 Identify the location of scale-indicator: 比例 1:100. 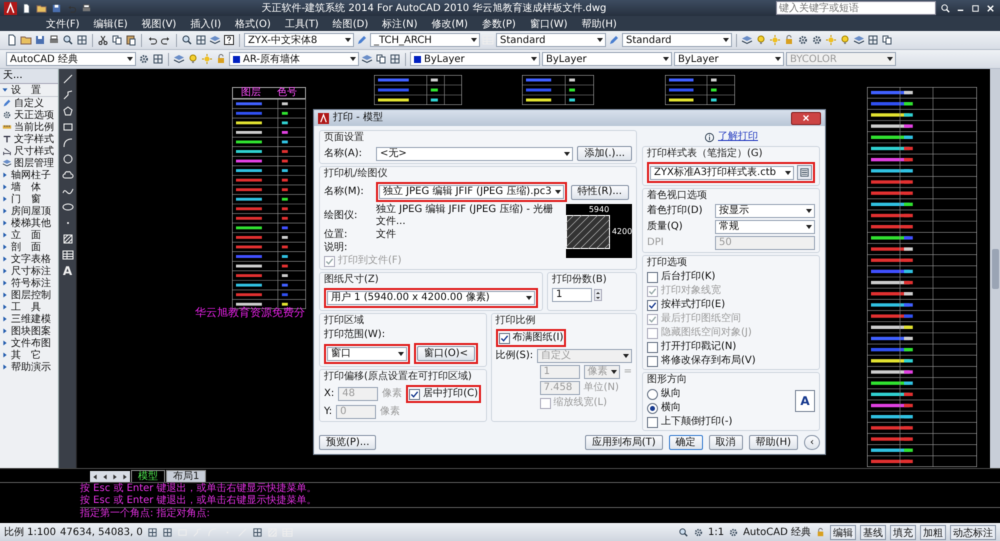
(30, 532).